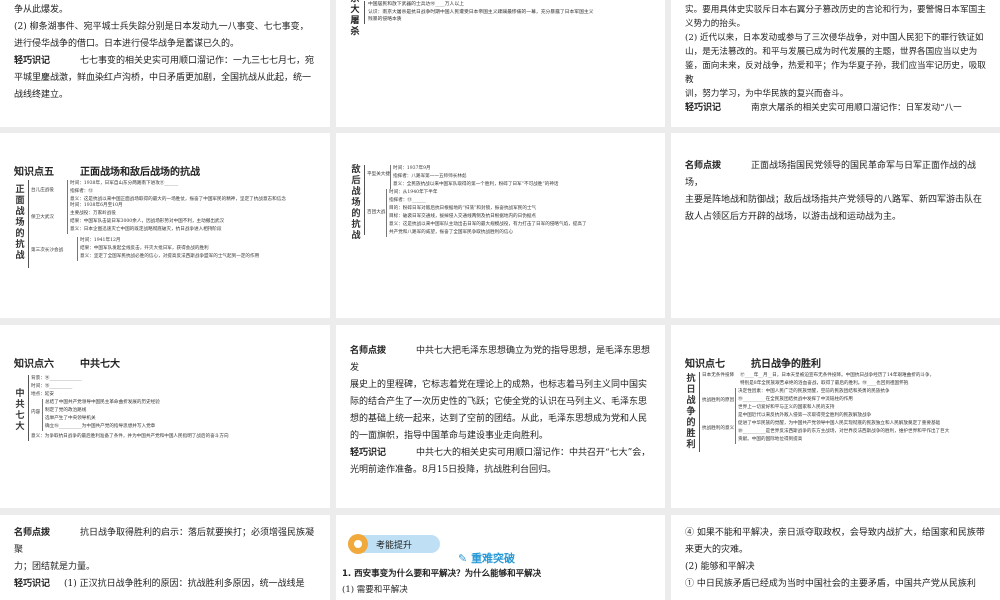  Describe the element at coordinates (378, 174) in the screenshot. I see `group-label: 平型关大捷` at that location.